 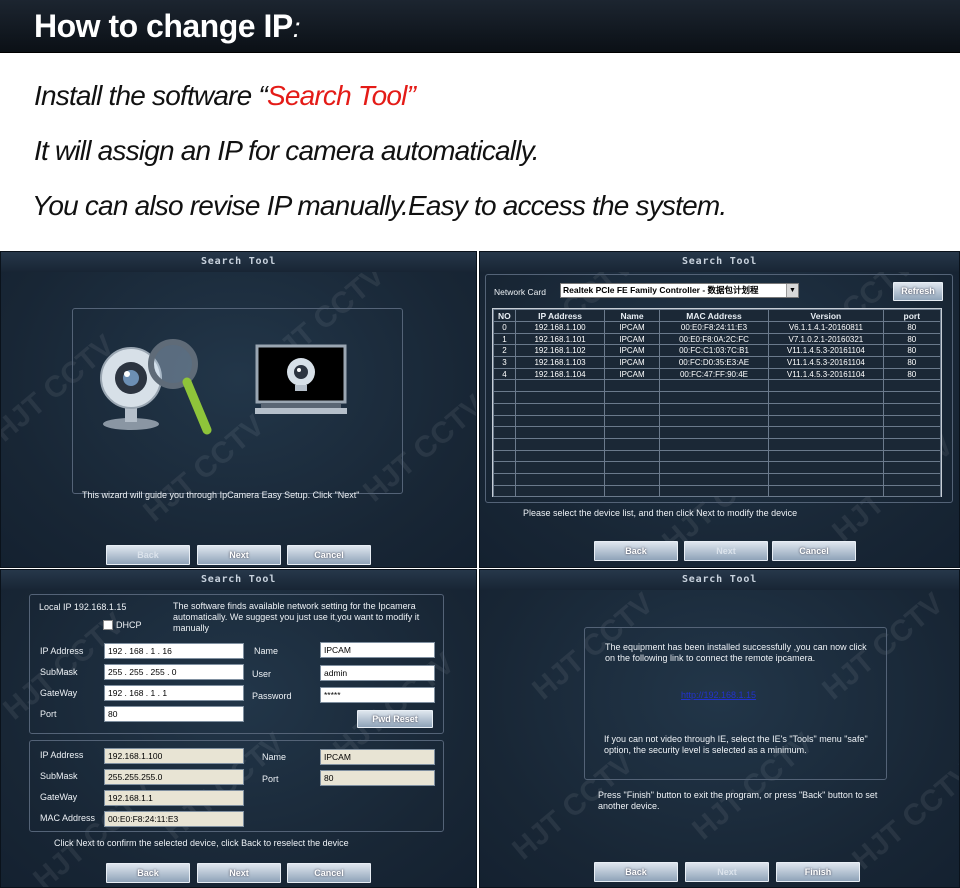 I want to click on table-cell: 00:FC:47:FF:90:4E, so click(x=714, y=374).